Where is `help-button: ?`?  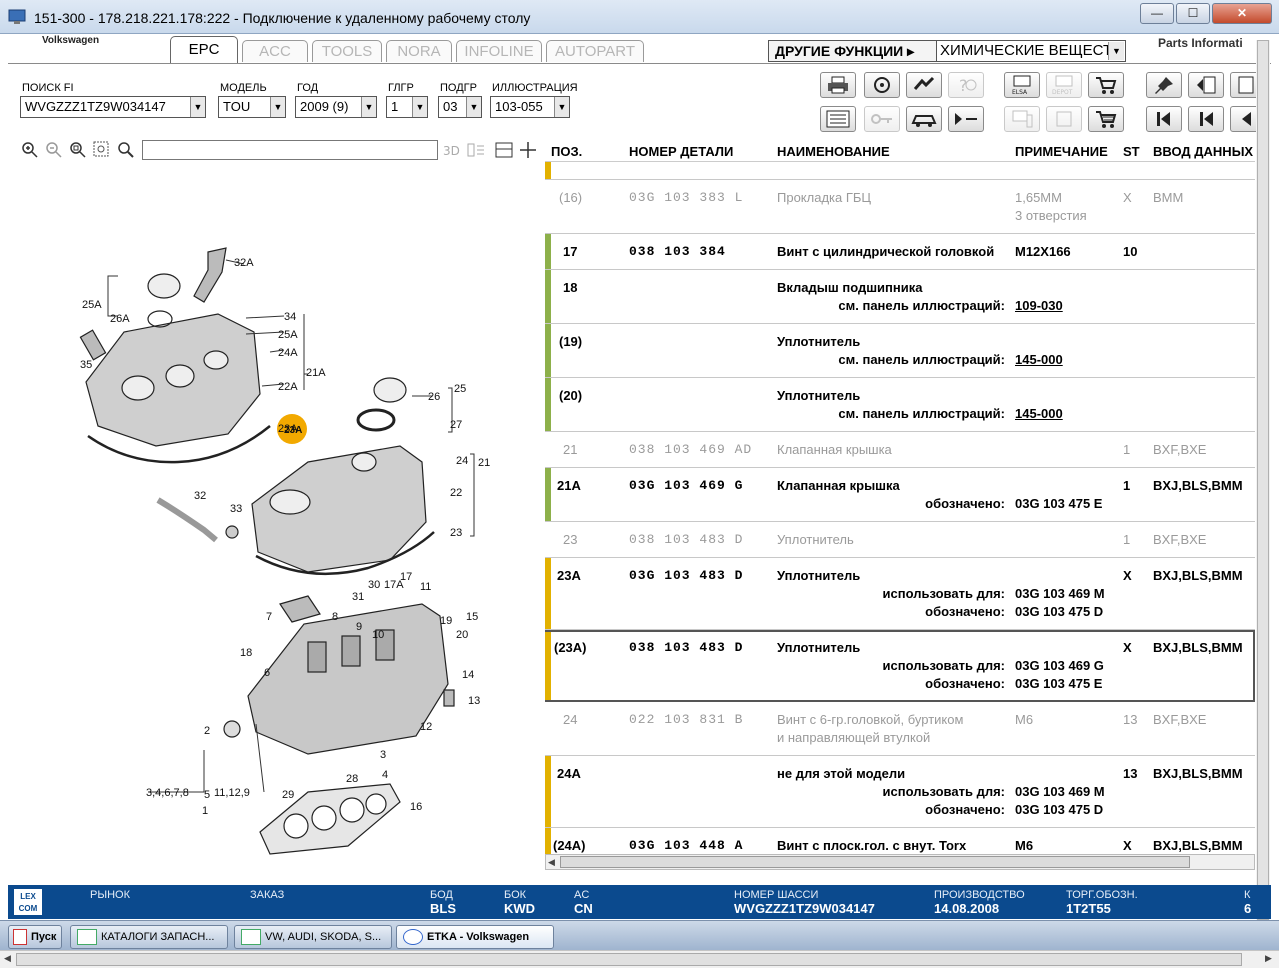 help-button: ? is located at coordinates (966, 85).